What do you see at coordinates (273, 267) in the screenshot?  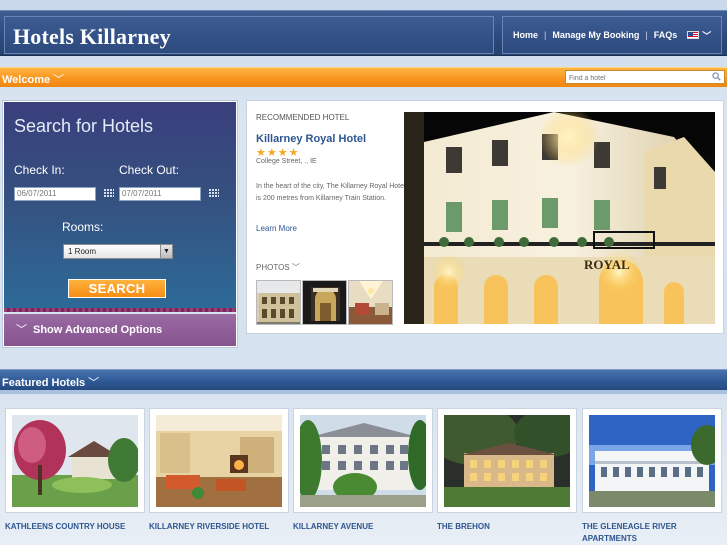 I see `photos-label: PHOTOS` at bounding box center [273, 267].